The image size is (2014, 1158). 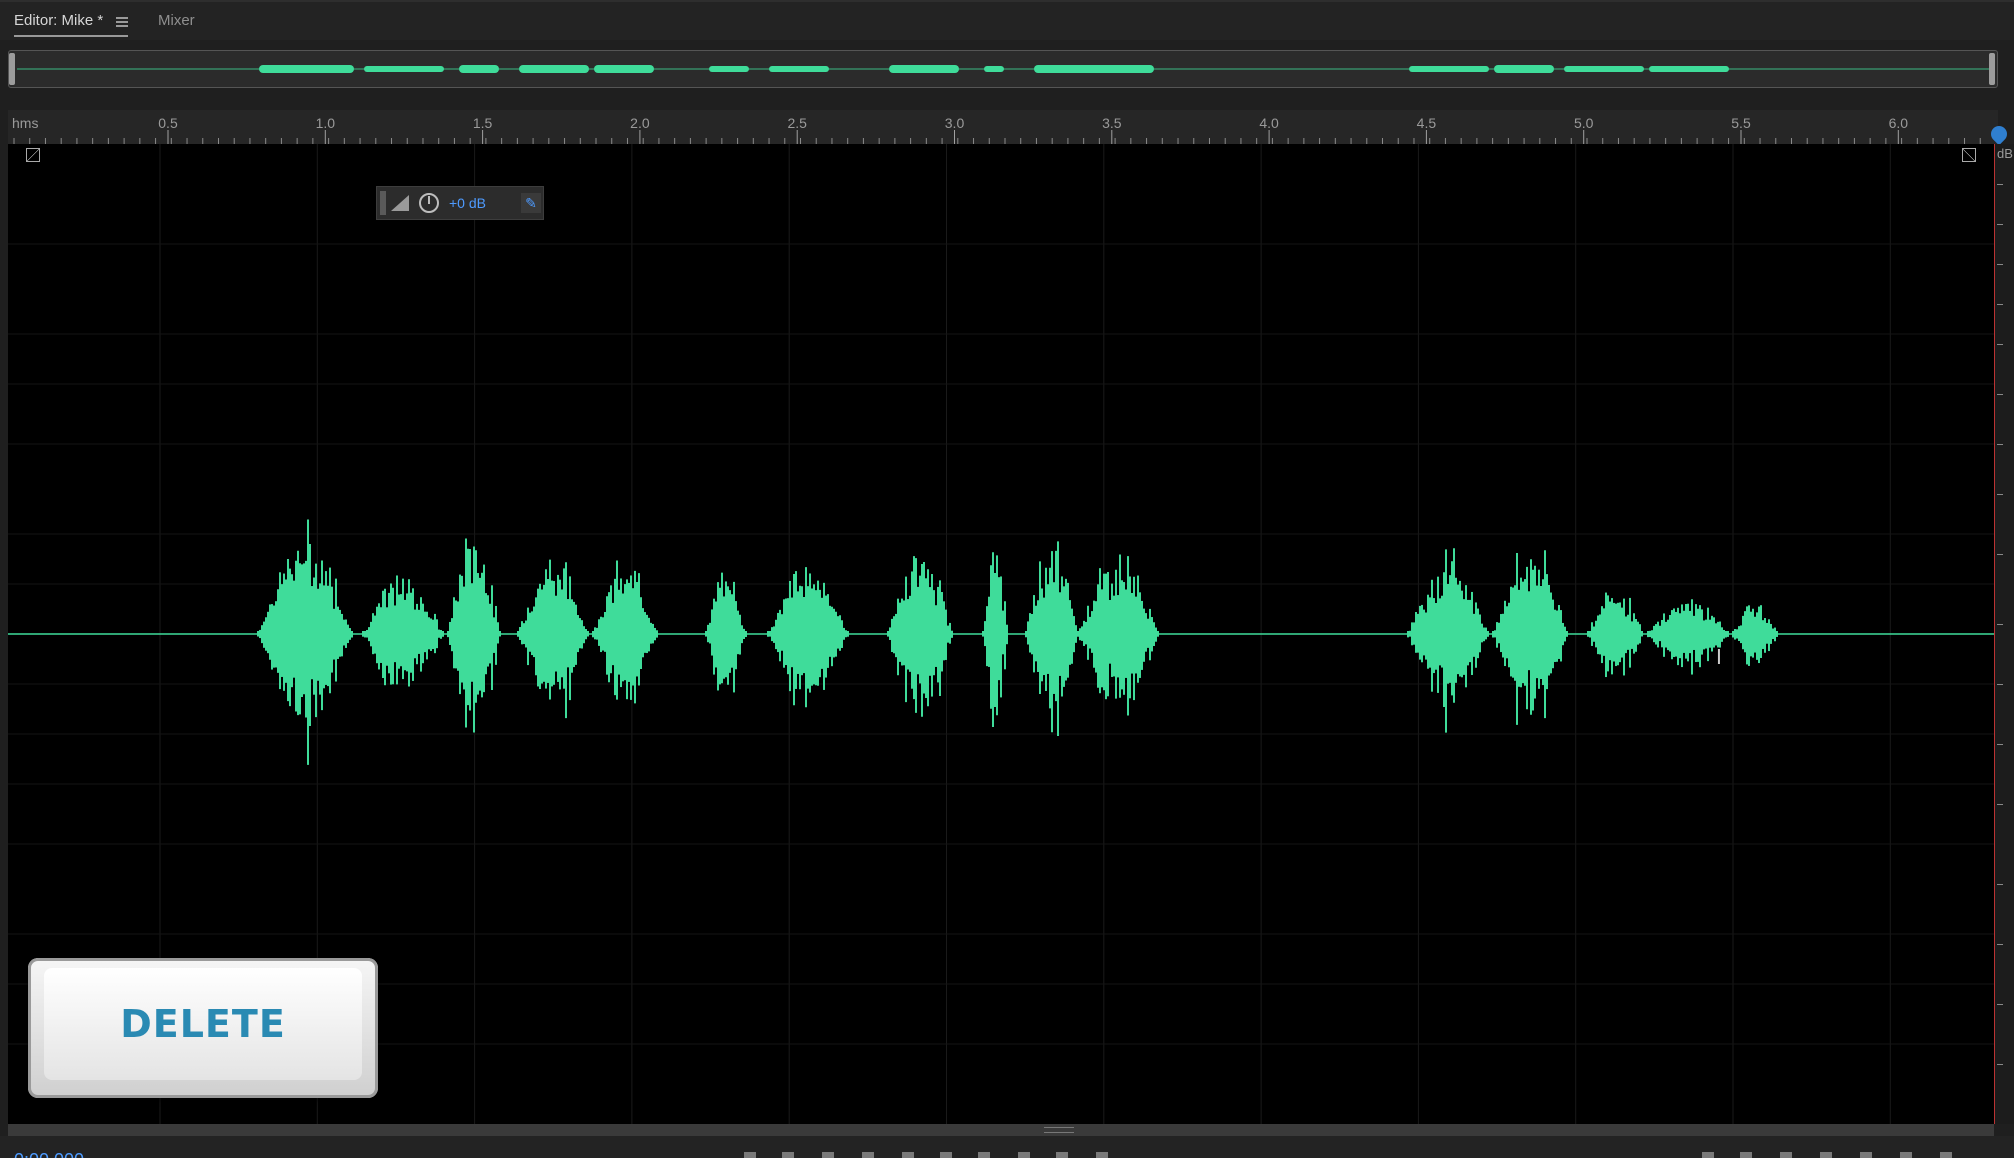 What do you see at coordinates (58, 20) in the screenshot?
I see `tab-editor: Editor: Mike *` at bounding box center [58, 20].